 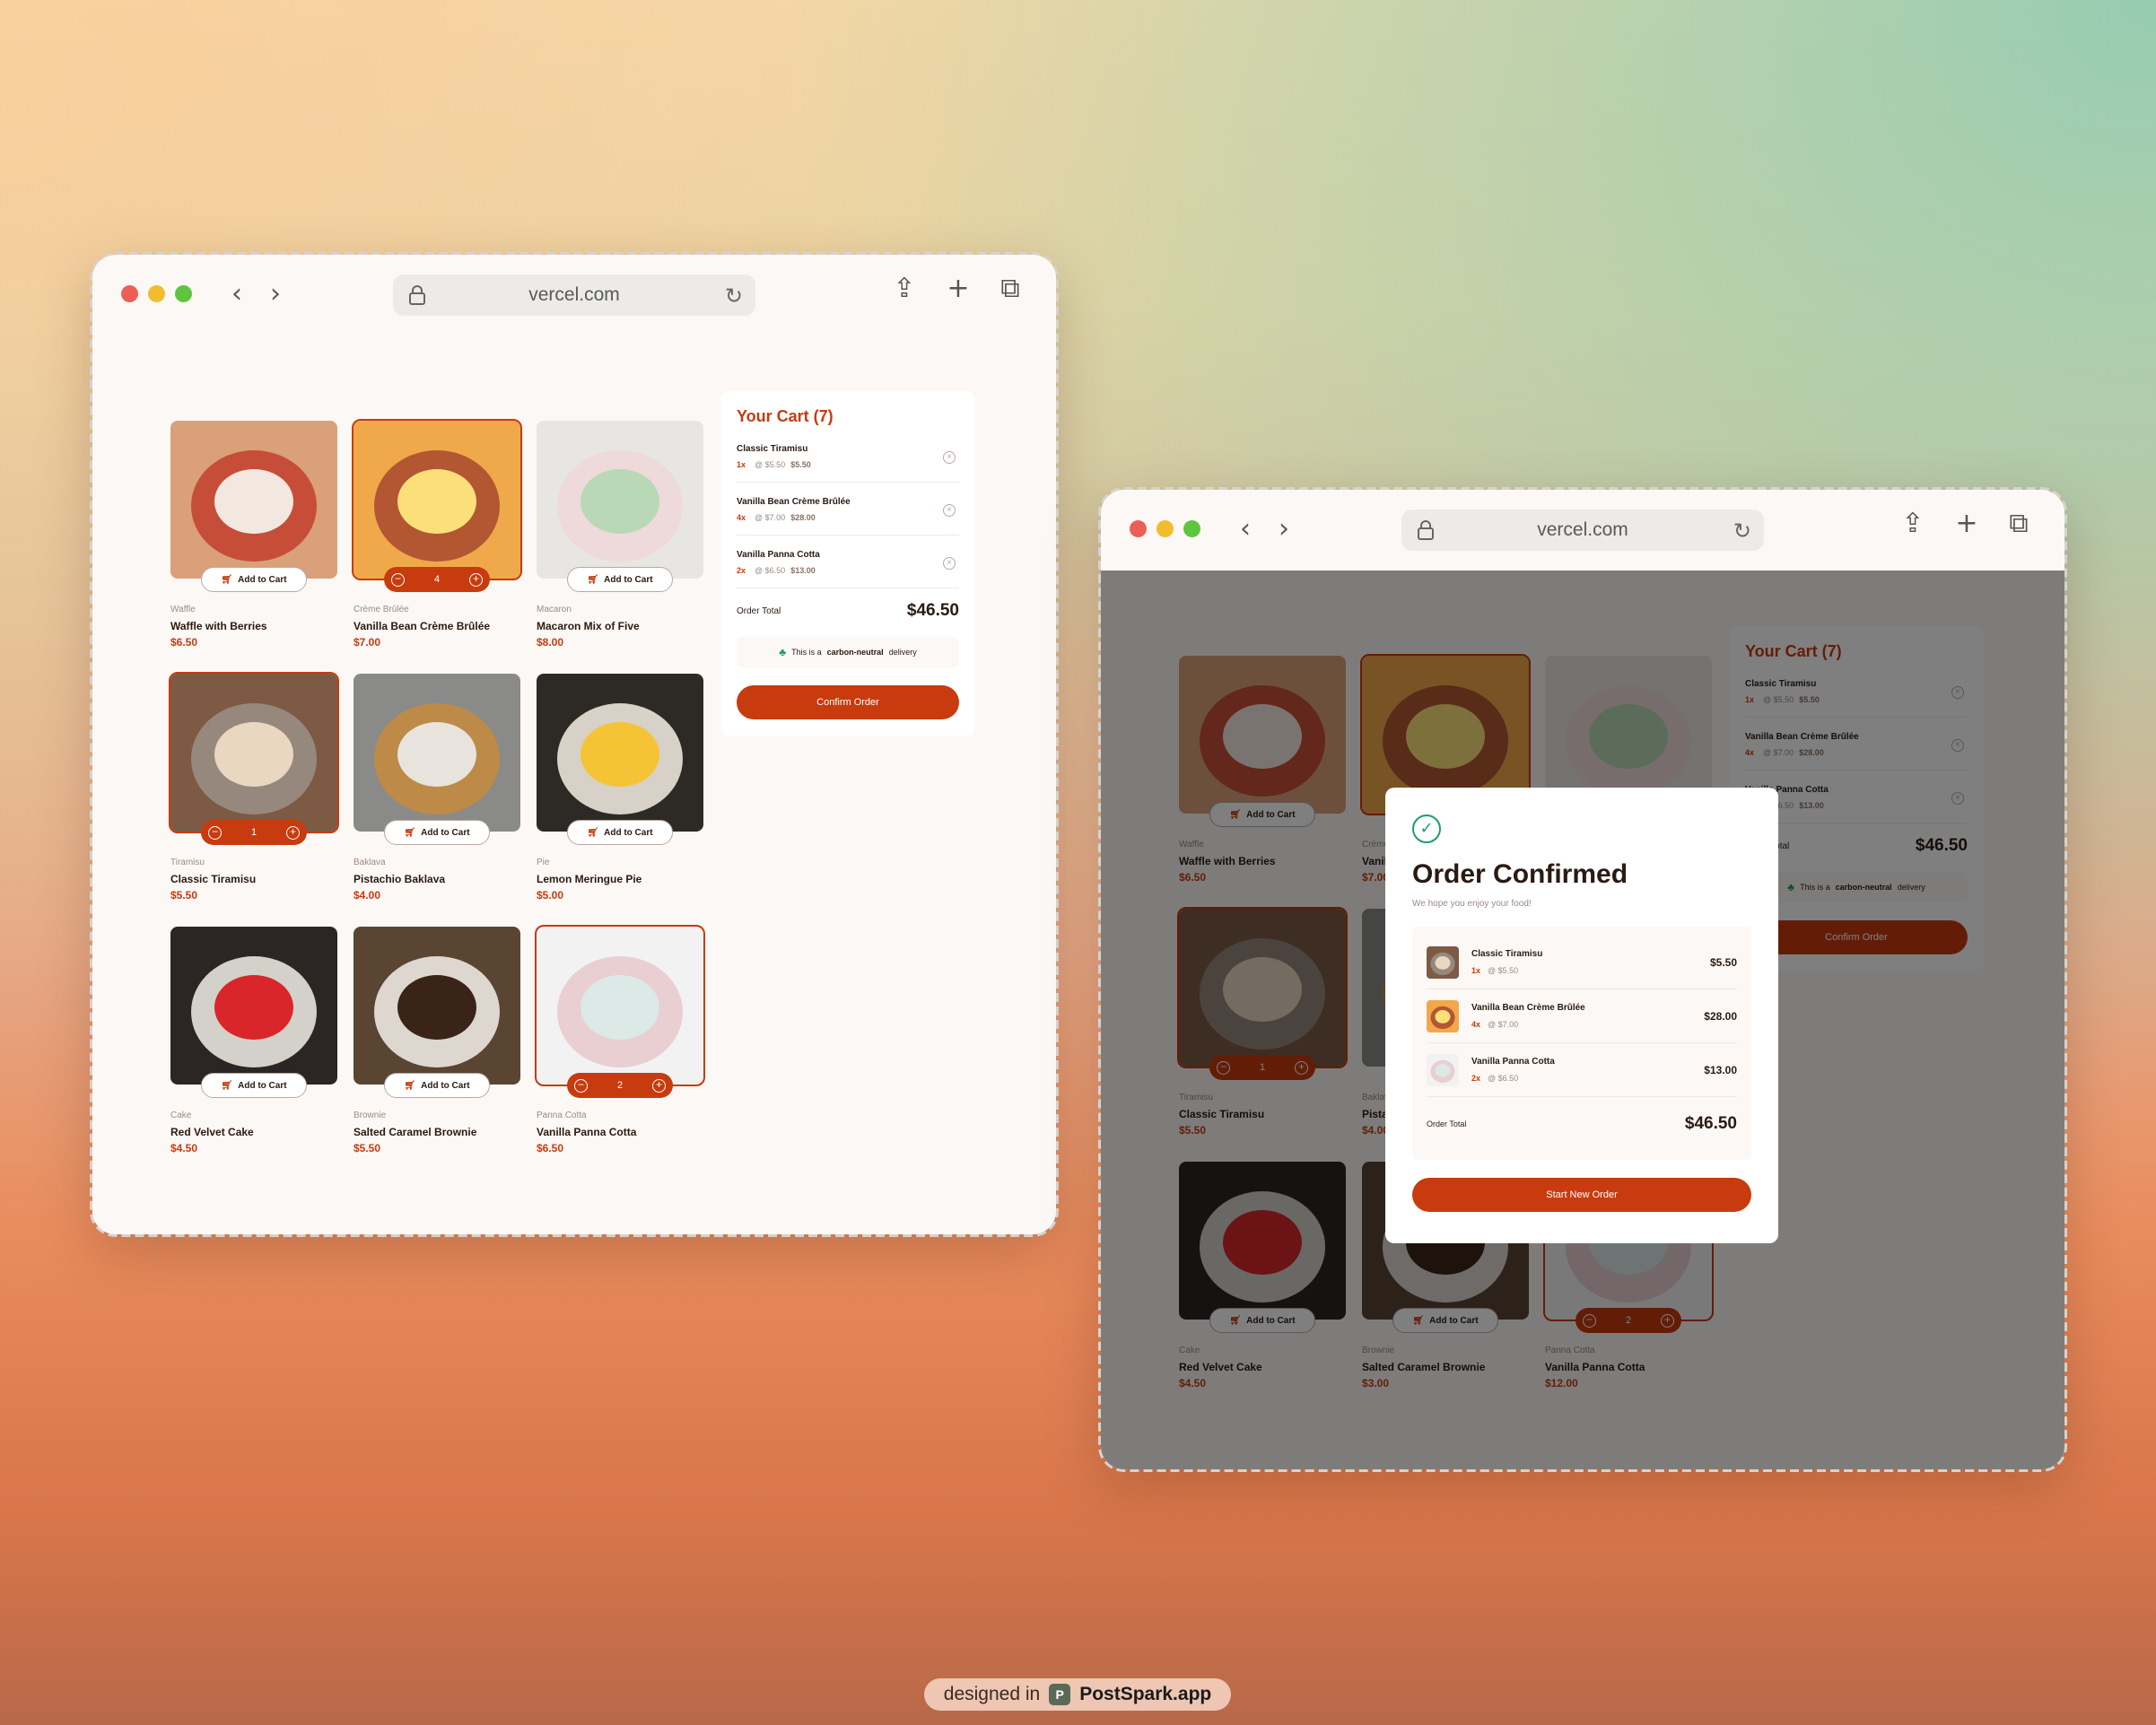 What do you see at coordinates (1720, 1069) in the screenshot?
I see `confirmed-item-amount: $13.00` at bounding box center [1720, 1069].